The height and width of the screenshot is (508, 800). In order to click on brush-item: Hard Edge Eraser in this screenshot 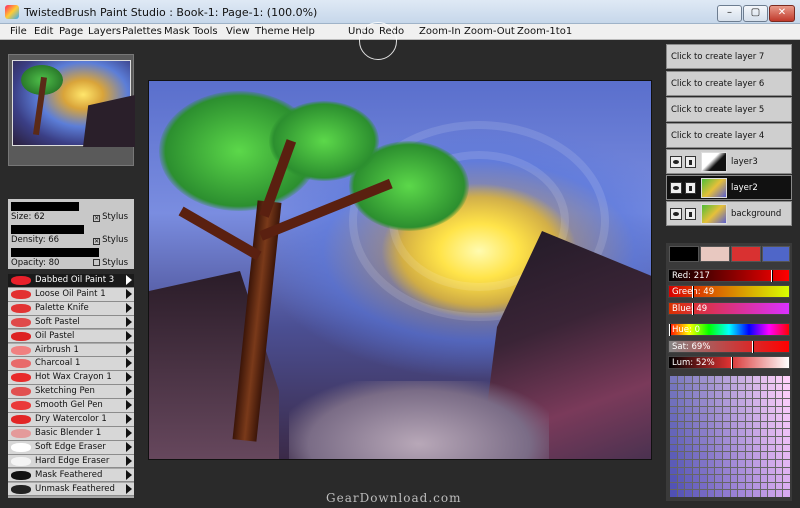, I will do `click(71, 461)`.